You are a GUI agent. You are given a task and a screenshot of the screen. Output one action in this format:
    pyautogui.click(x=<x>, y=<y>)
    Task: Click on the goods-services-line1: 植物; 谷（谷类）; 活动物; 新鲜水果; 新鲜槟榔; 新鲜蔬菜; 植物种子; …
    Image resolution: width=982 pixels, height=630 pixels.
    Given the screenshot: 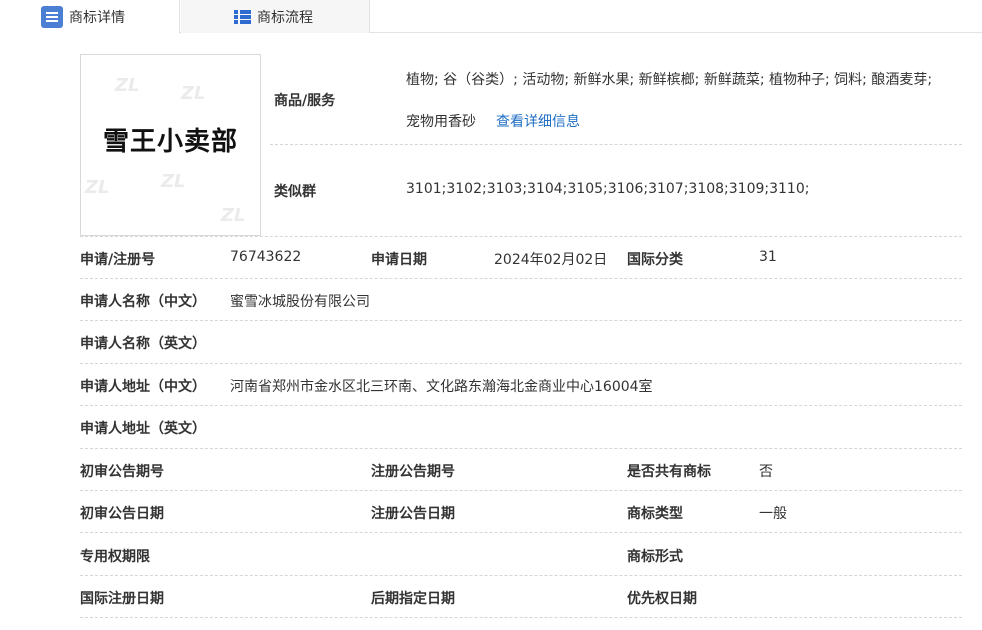 What is the action you would take?
    pyautogui.click(x=669, y=80)
    